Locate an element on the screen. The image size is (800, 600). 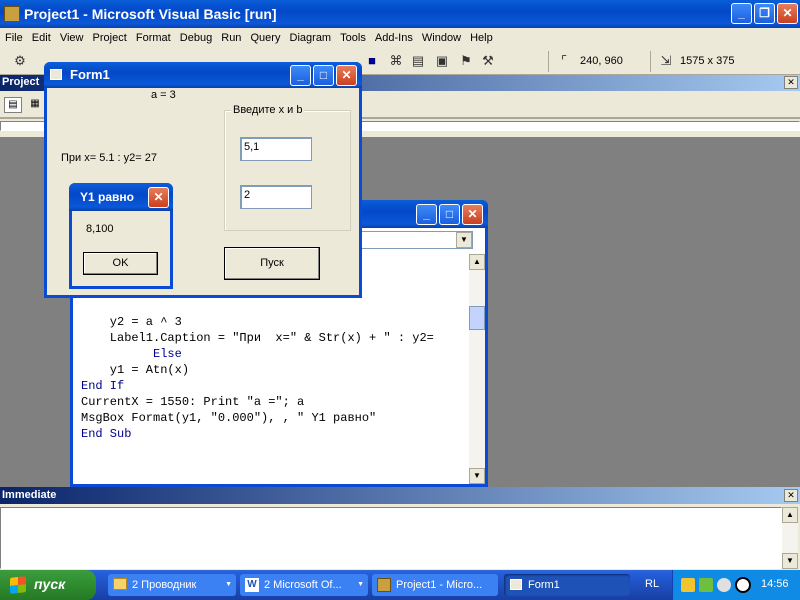
scroll-thumb is located at coordinates (477, 318).